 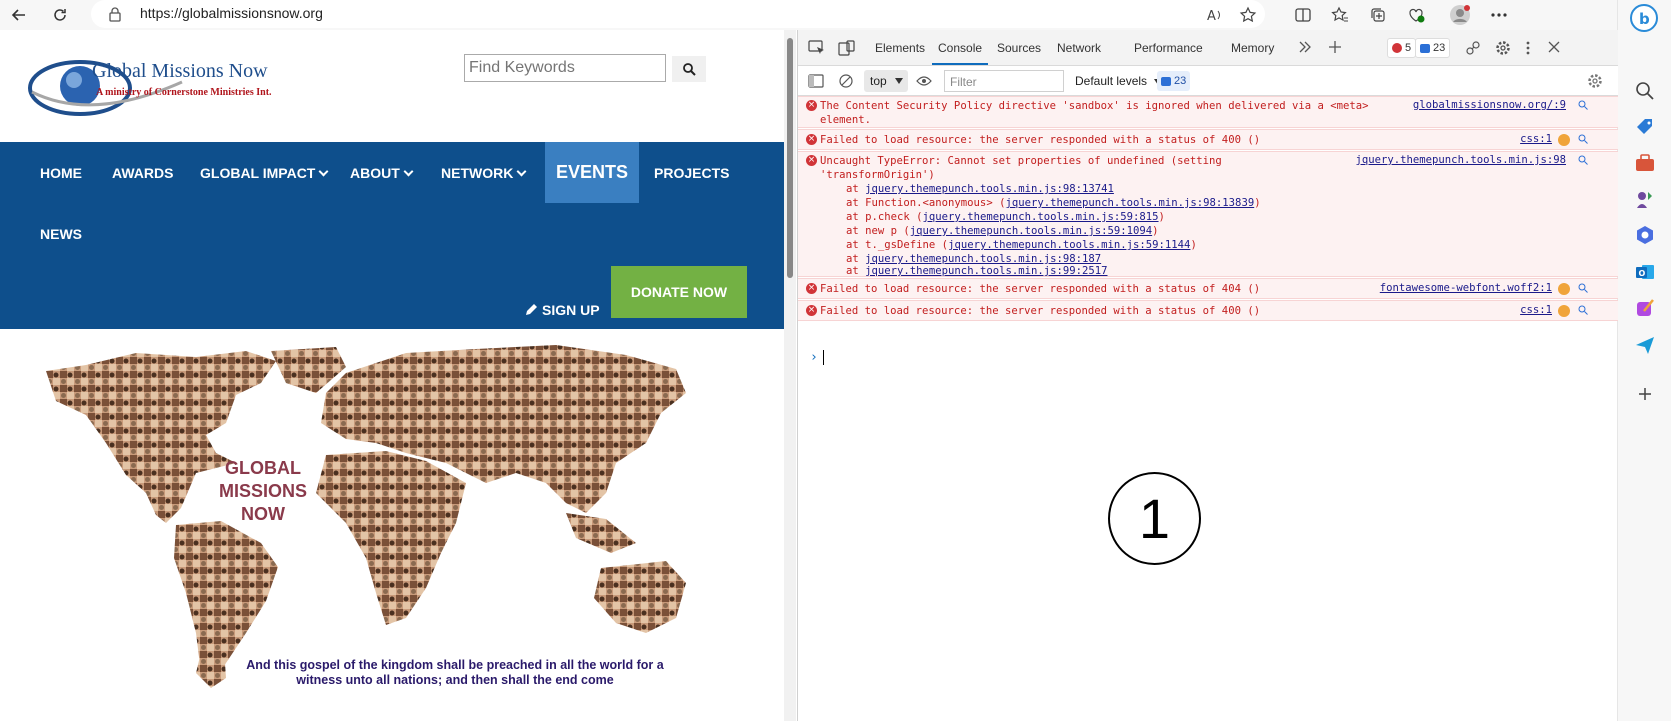 I want to click on designer-icon, so click(x=1645, y=308).